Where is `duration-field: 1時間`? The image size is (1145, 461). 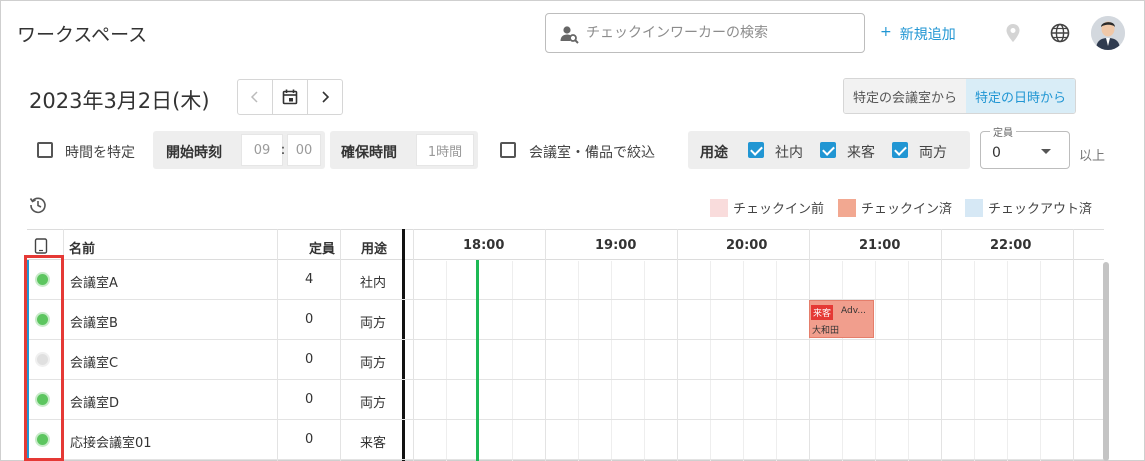
duration-field: 1時間 is located at coordinates (445, 150).